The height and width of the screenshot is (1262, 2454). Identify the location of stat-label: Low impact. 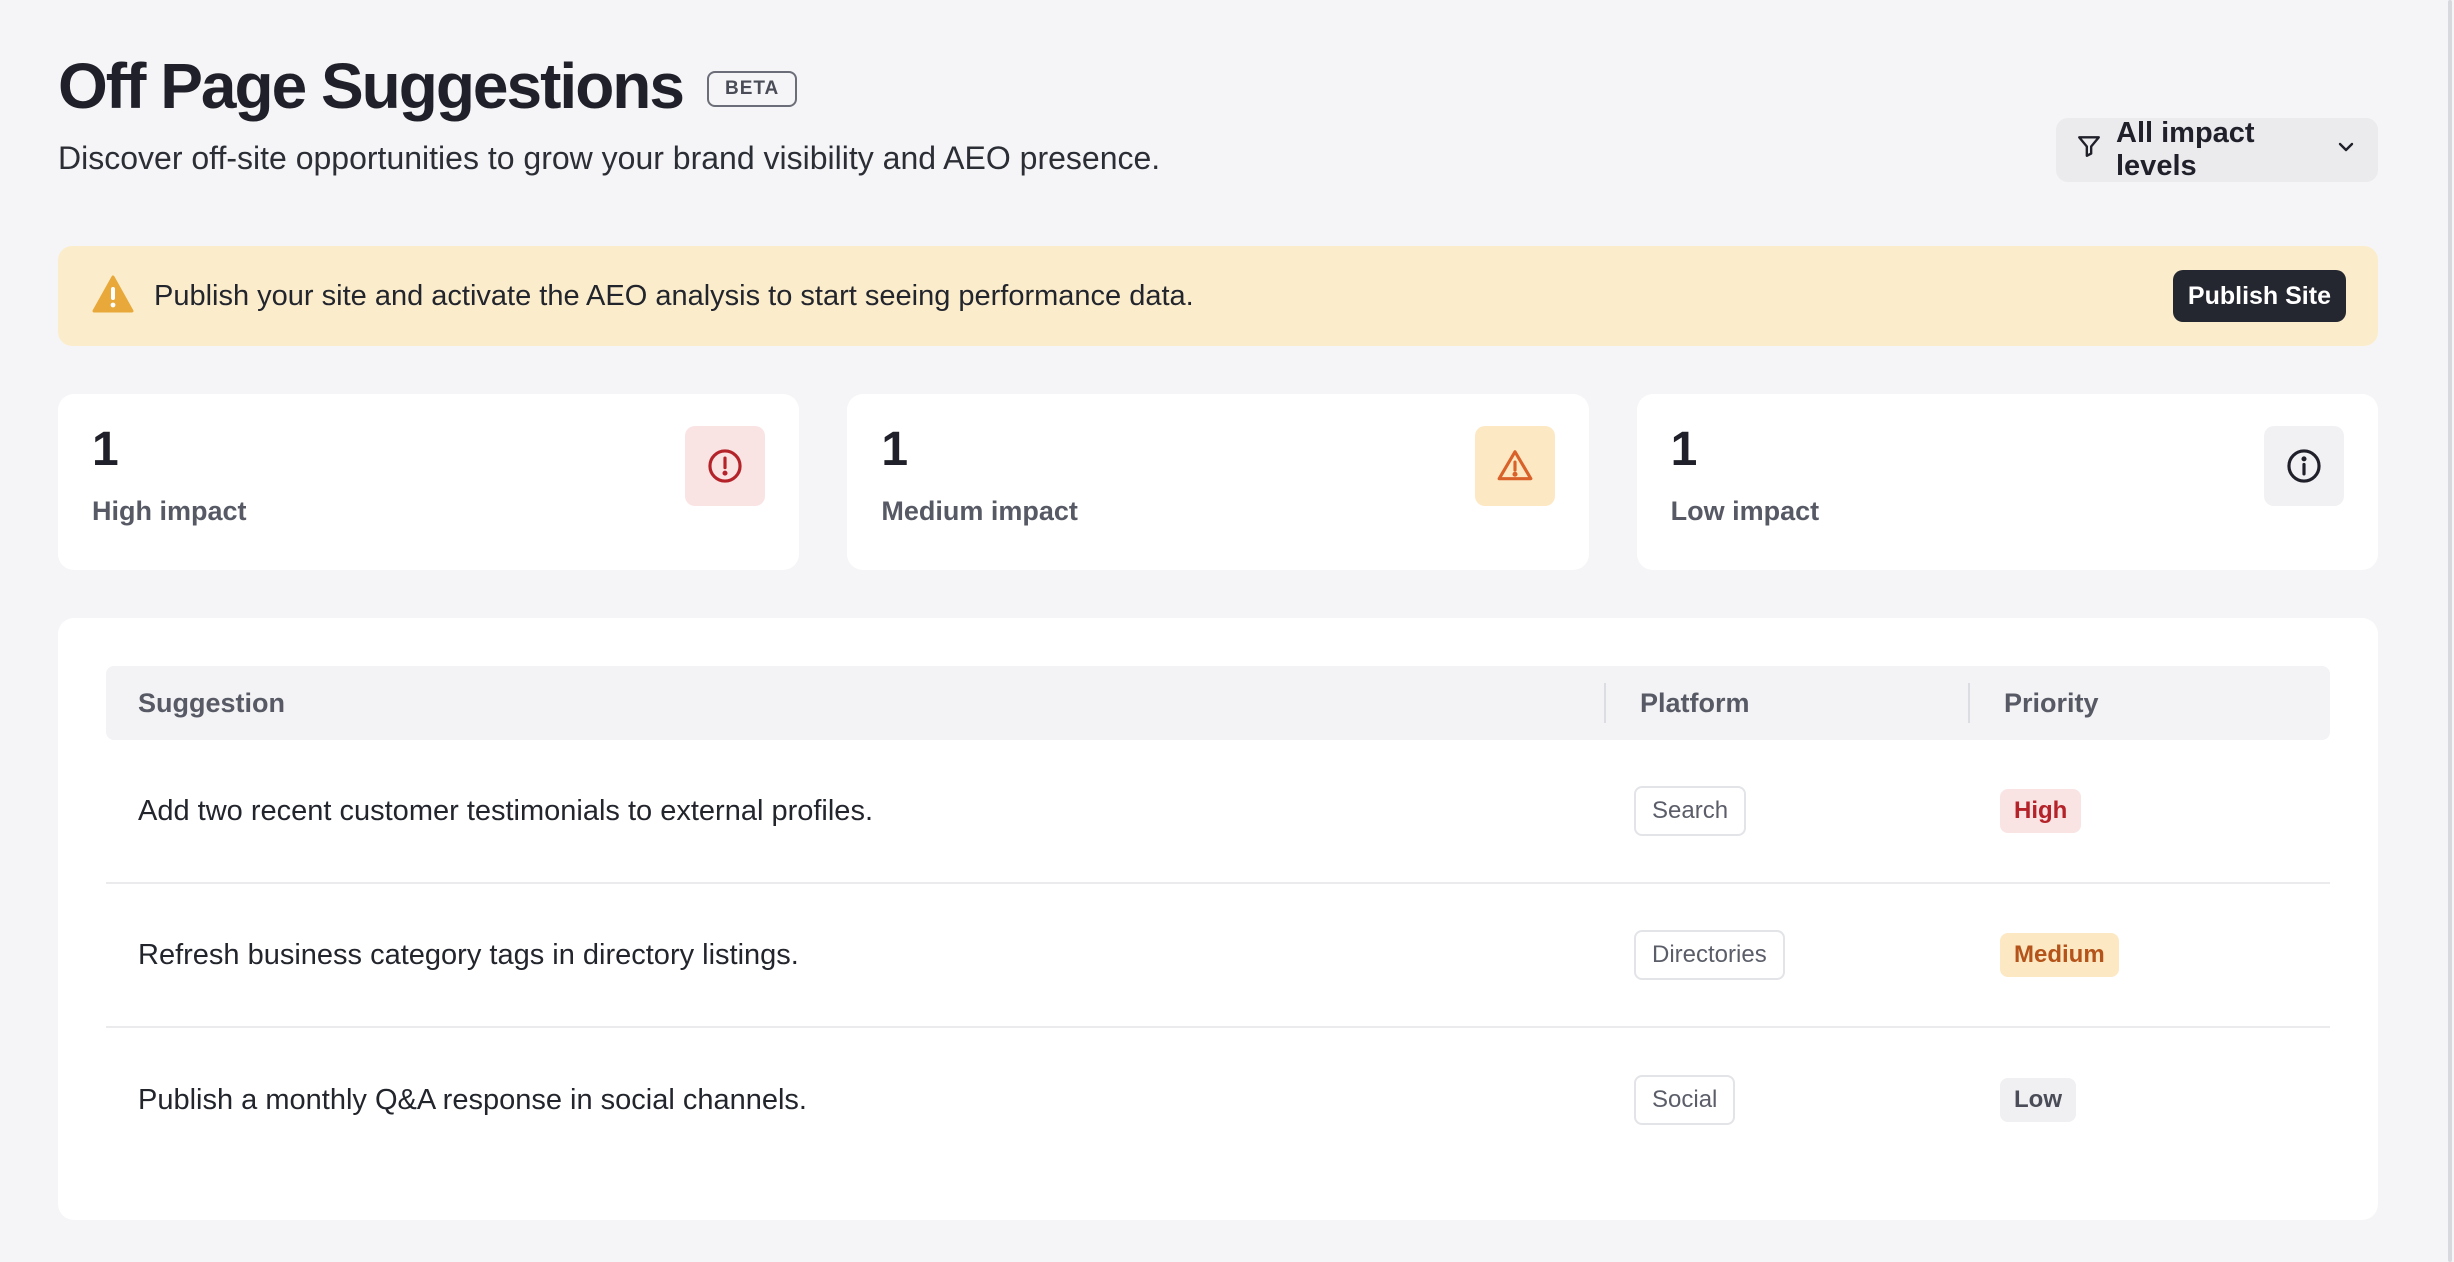
(1745, 511).